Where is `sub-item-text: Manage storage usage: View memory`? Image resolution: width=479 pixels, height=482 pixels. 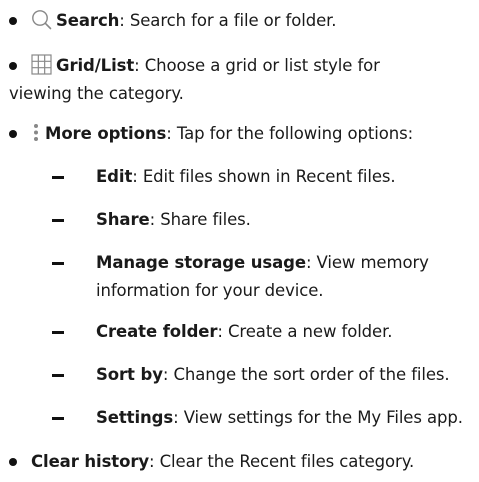 sub-item-text: Manage storage usage: View memory is located at coordinates (262, 263).